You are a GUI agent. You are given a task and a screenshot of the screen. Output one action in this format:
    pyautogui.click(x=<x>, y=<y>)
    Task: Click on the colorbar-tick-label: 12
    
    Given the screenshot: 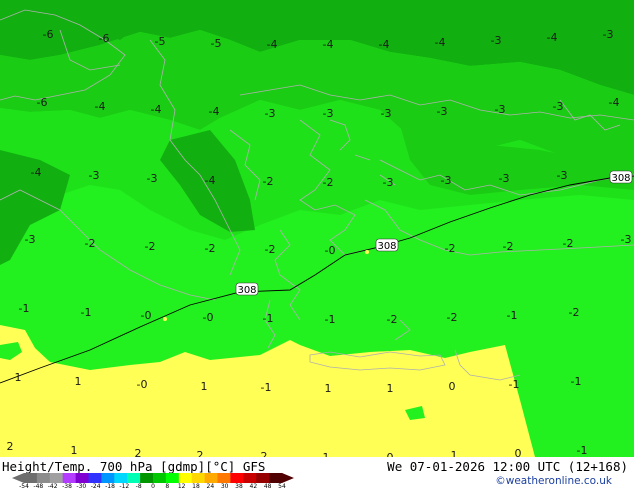 What is the action you would take?
    pyautogui.click(x=181, y=486)
    